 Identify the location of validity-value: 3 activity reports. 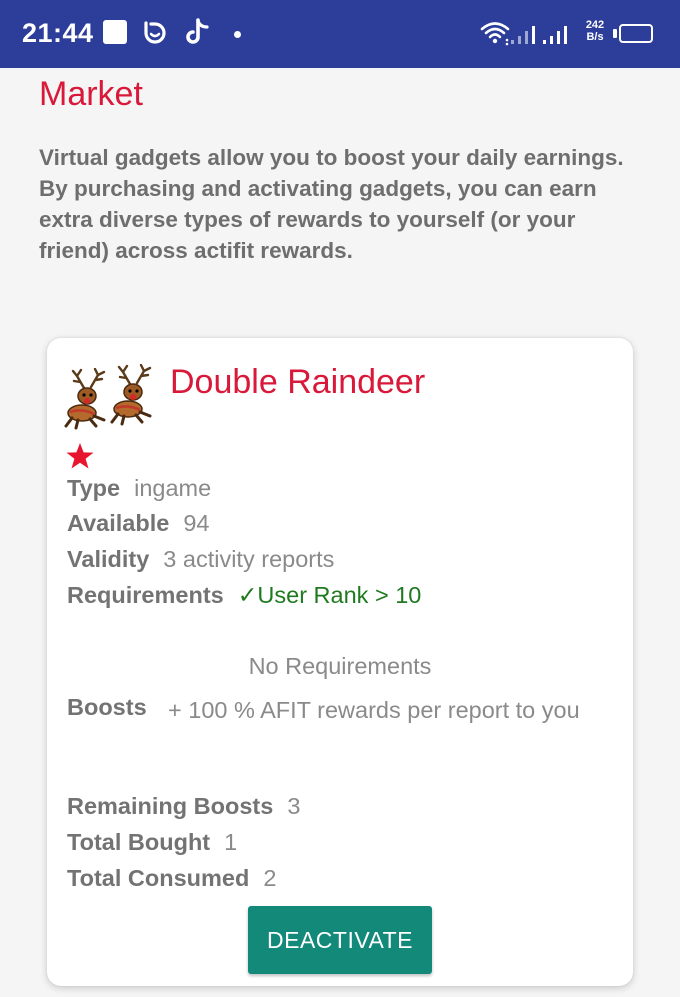
(249, 559).